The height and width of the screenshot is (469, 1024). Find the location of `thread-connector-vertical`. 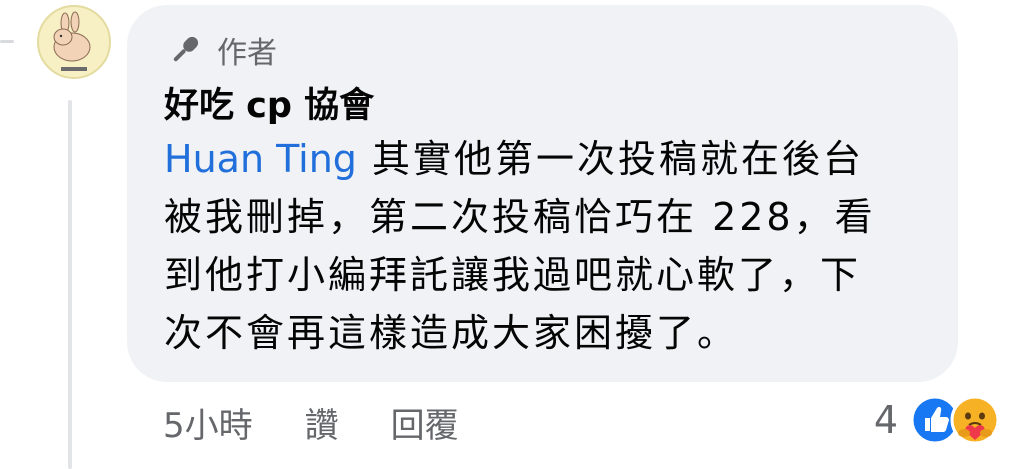

thread-connector-vertical is located at coordinates (70, 284).